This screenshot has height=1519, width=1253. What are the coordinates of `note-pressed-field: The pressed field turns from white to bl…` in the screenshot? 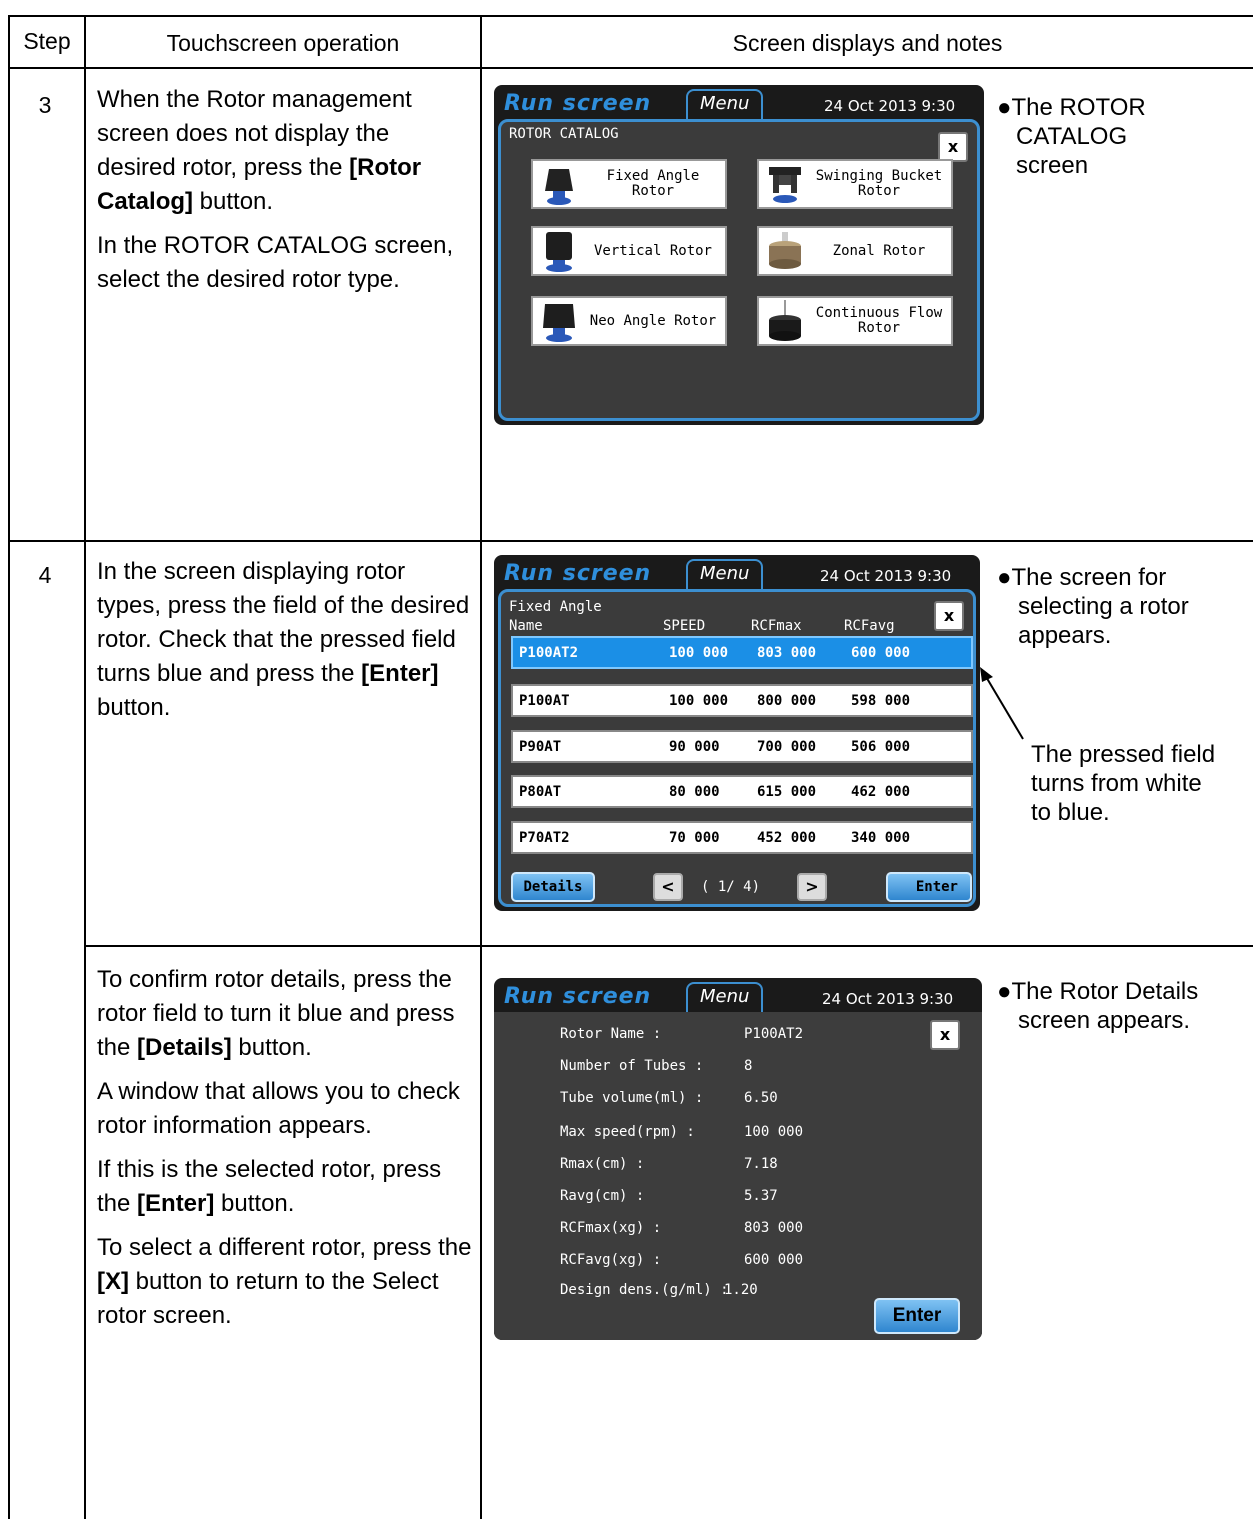 It's located at (1123, 783).